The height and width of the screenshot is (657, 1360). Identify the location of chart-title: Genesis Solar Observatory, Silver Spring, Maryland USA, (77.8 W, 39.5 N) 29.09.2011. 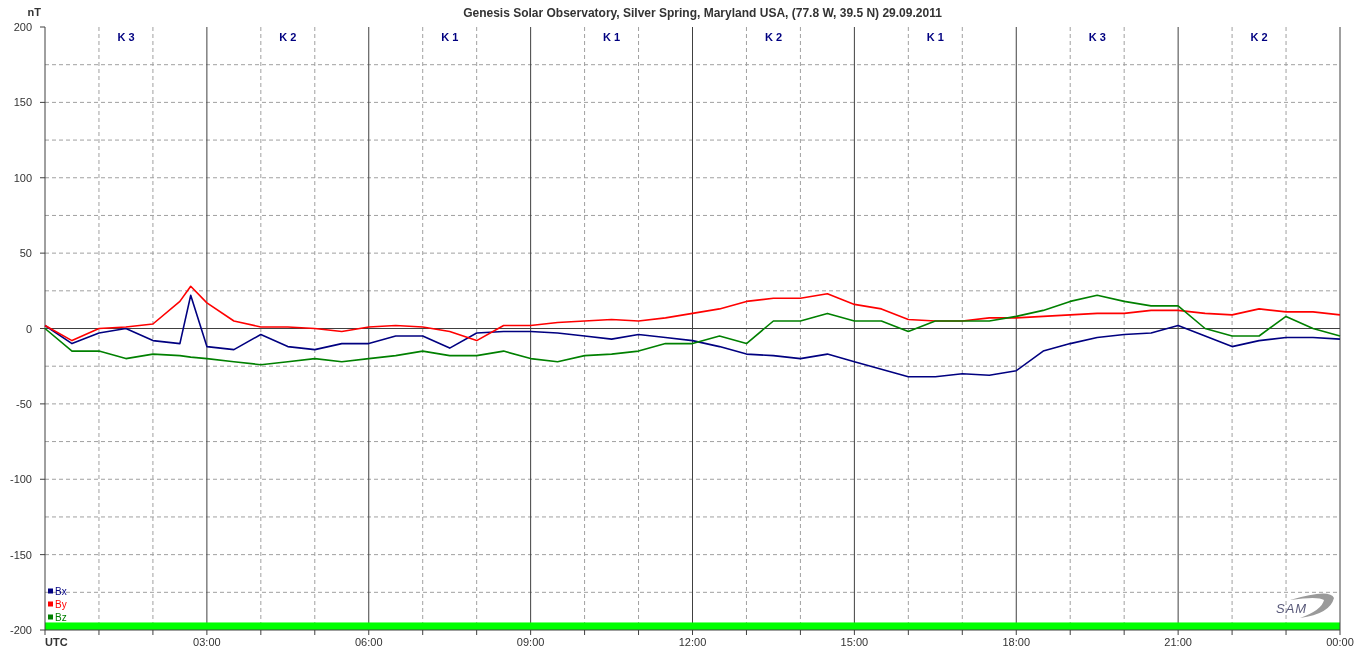
(702, 13).